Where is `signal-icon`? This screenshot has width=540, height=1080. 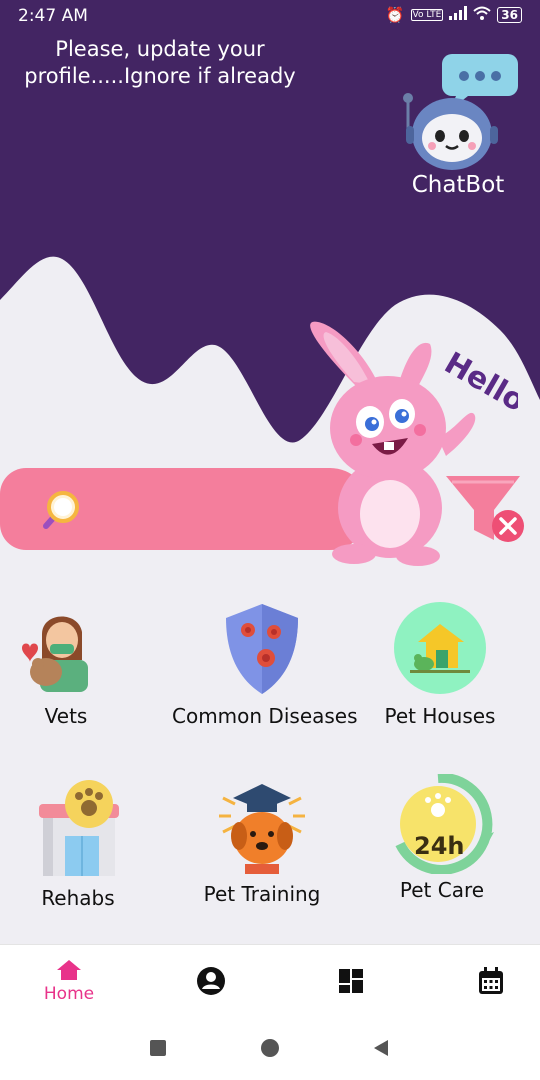
signal-icon is located at coordinates (458, 15).